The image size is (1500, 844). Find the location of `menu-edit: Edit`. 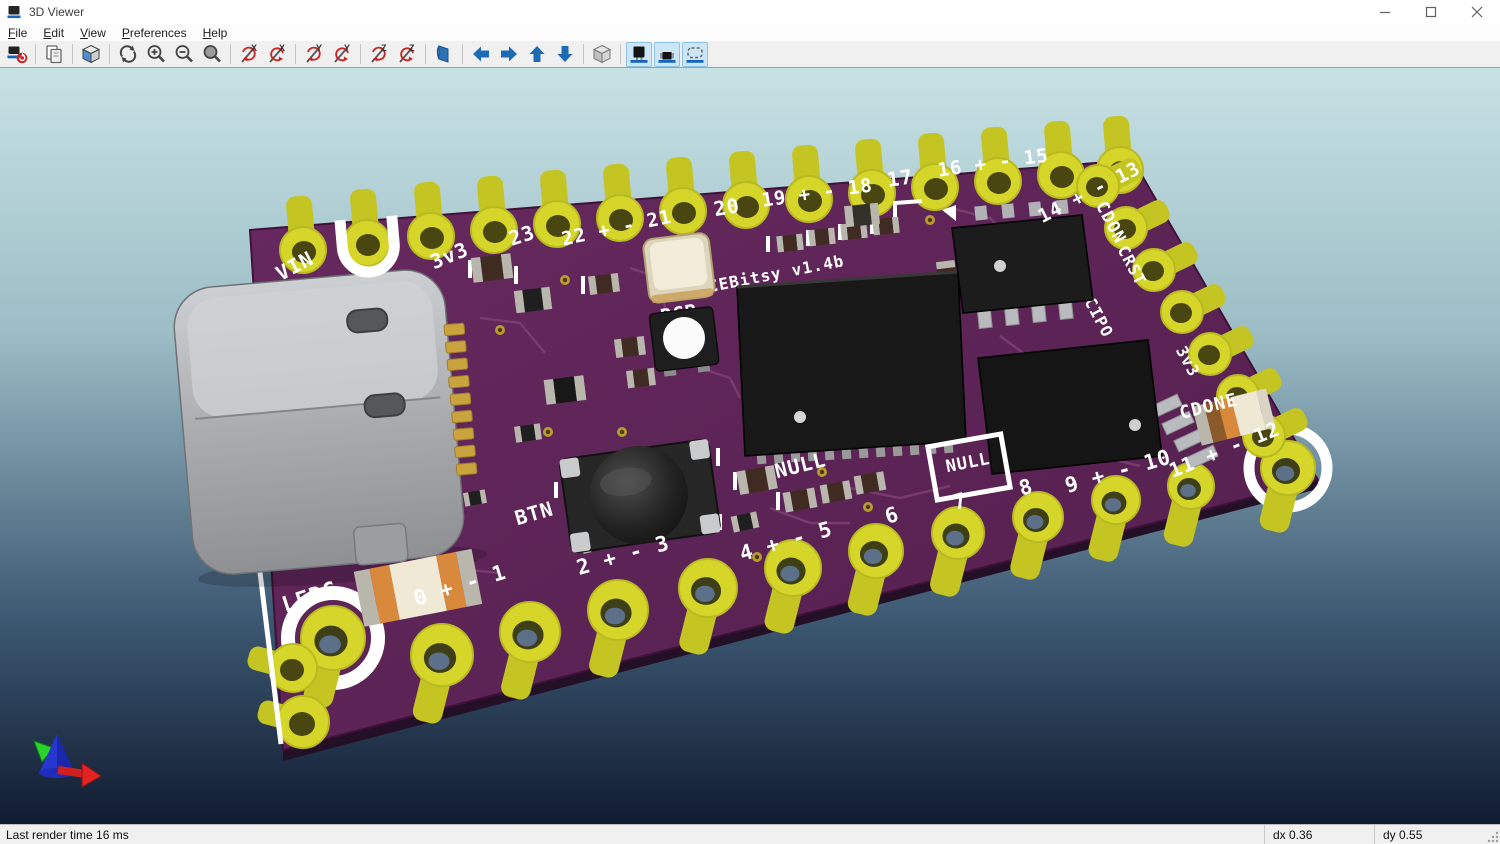

menu-edit: Edit is located at coordinates (53, 33).